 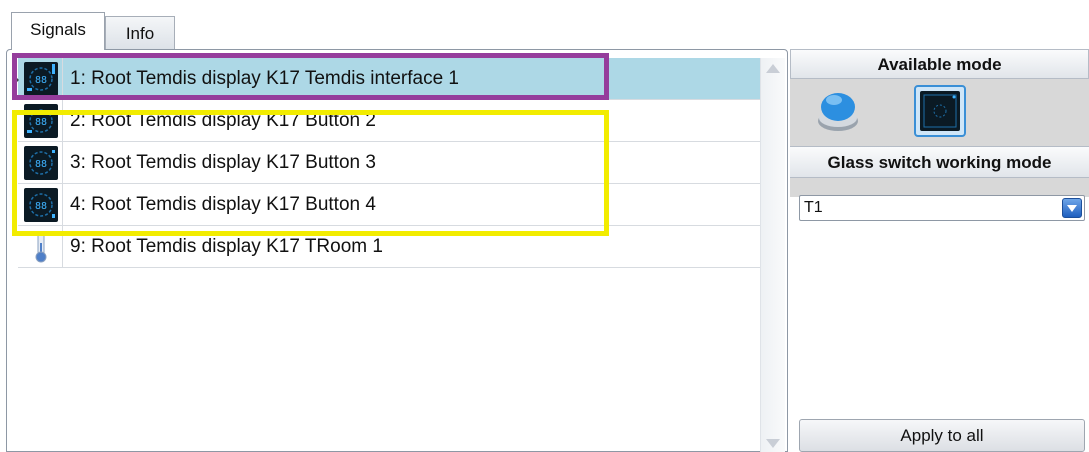 I want to click on signal-row: 88 4: Root Temdis display K17 Button 4, so click(x=389, y=205).